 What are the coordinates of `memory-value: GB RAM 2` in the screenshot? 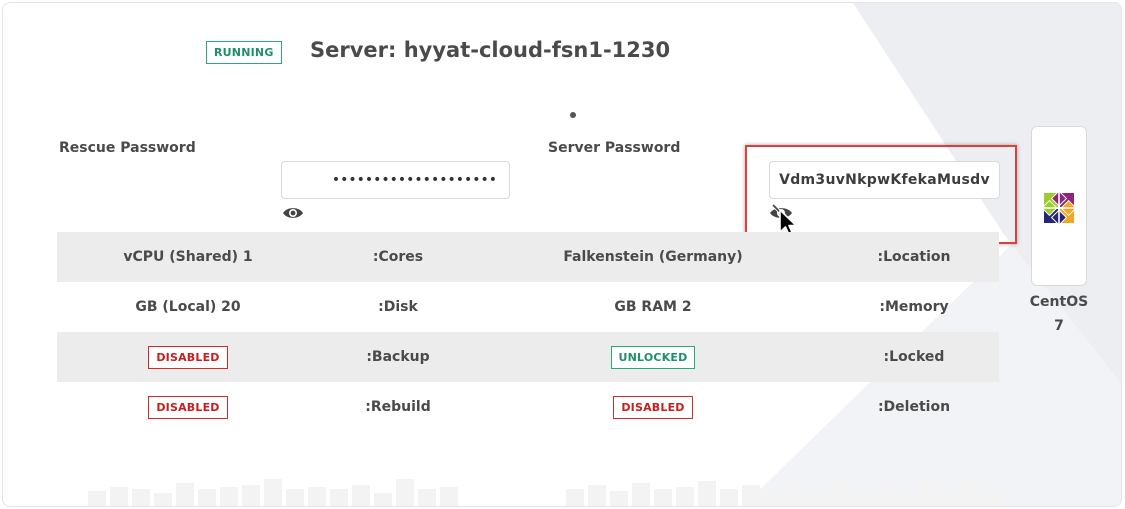 It's located at (653, 307).